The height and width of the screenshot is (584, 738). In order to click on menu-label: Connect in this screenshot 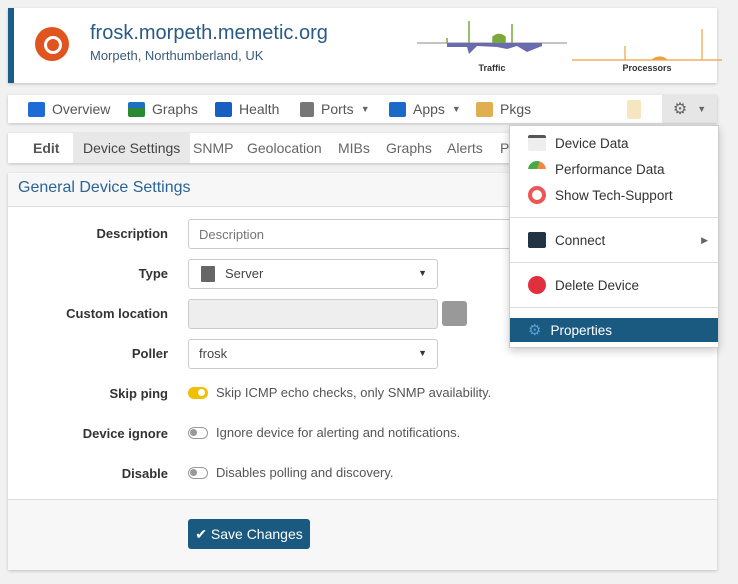, I will do `click(580, 240)`.